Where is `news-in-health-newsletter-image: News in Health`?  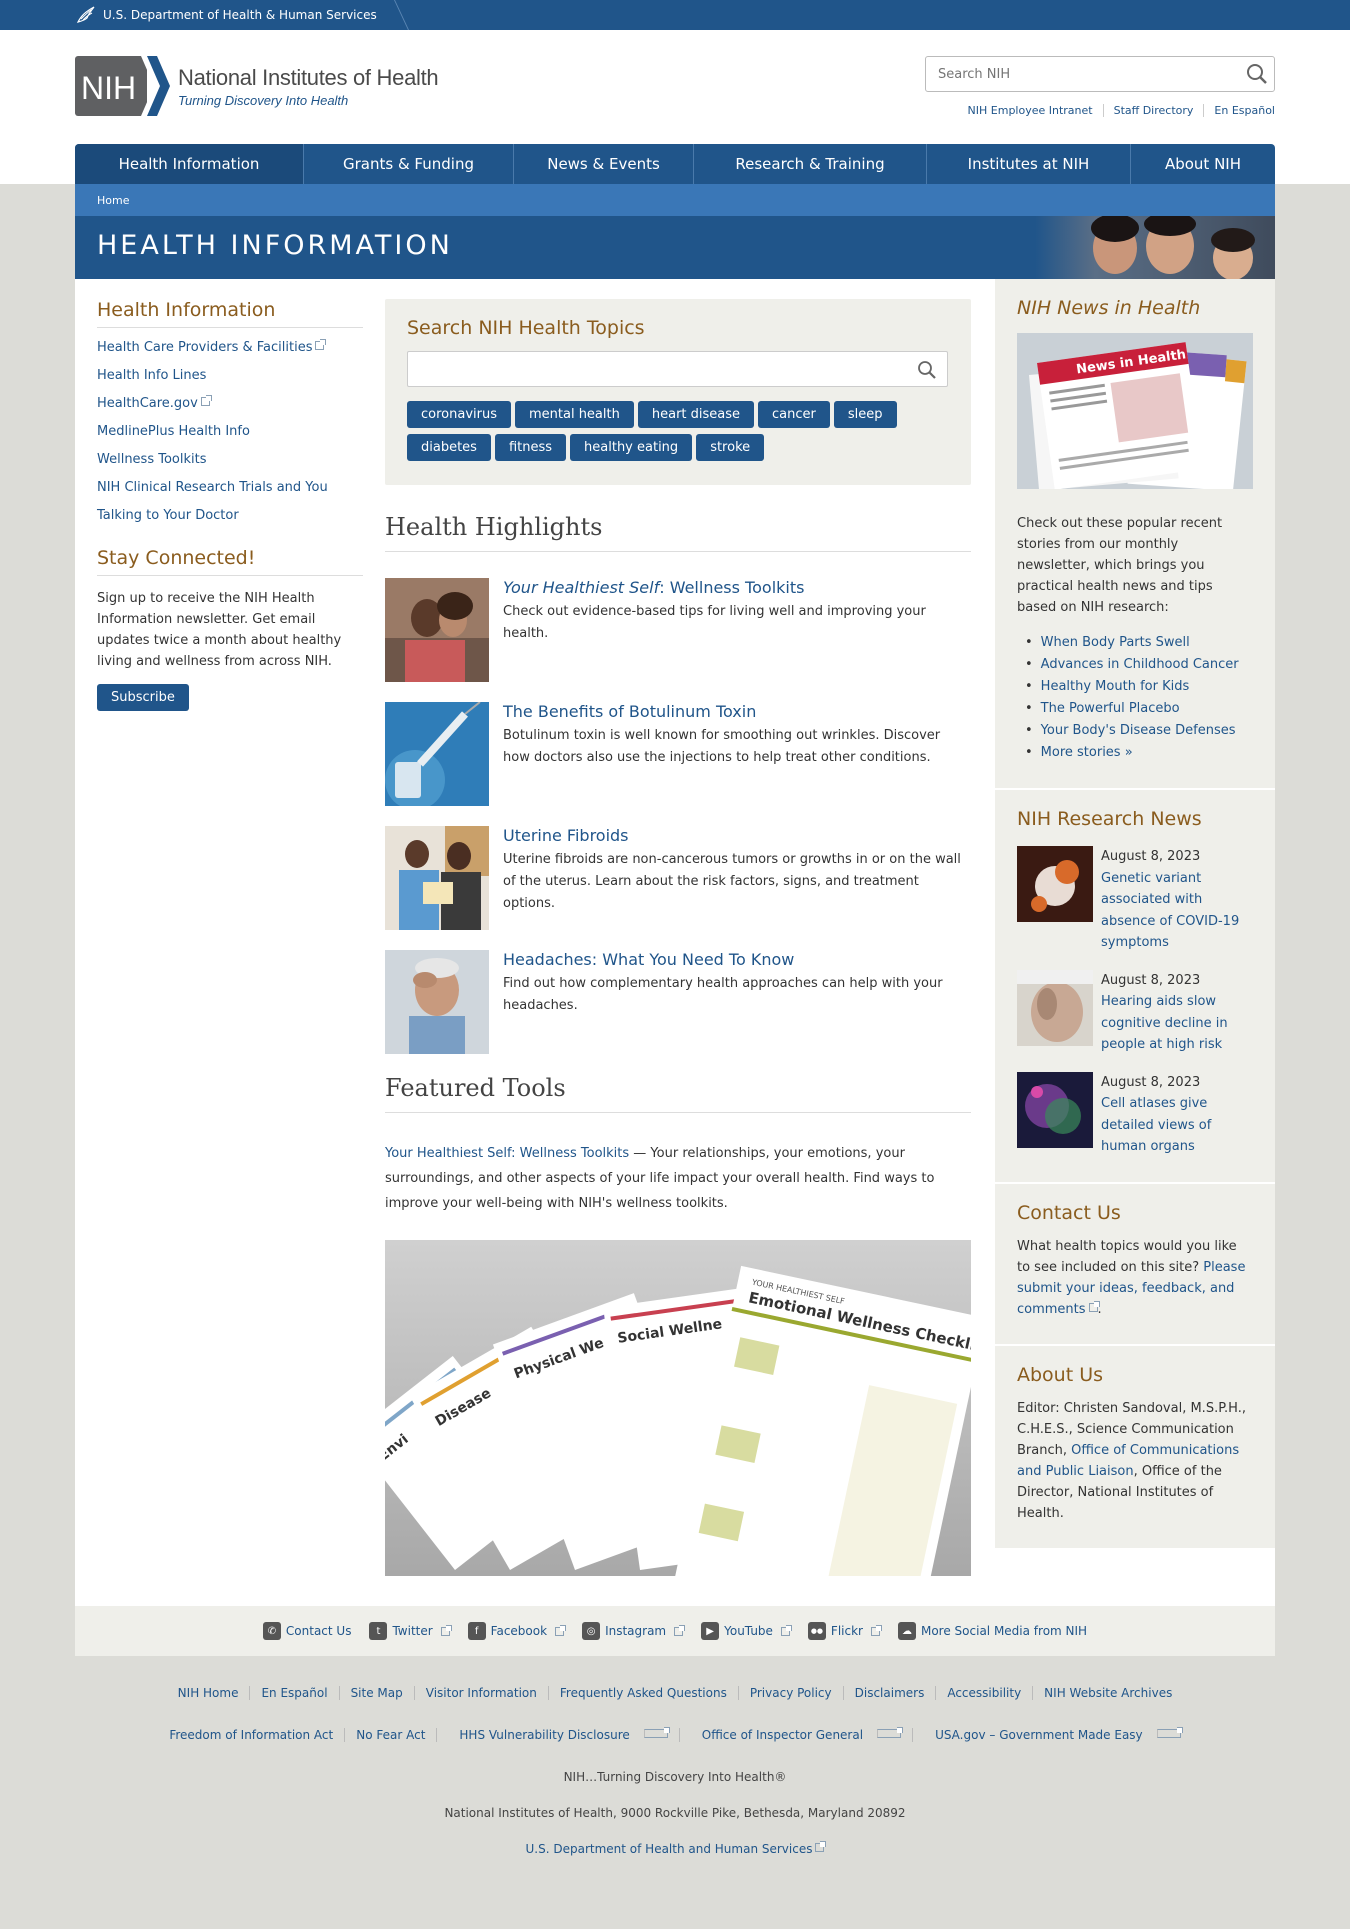 news-in-health-newsletter-image: News in Health is located at coordinates (1135, 412).